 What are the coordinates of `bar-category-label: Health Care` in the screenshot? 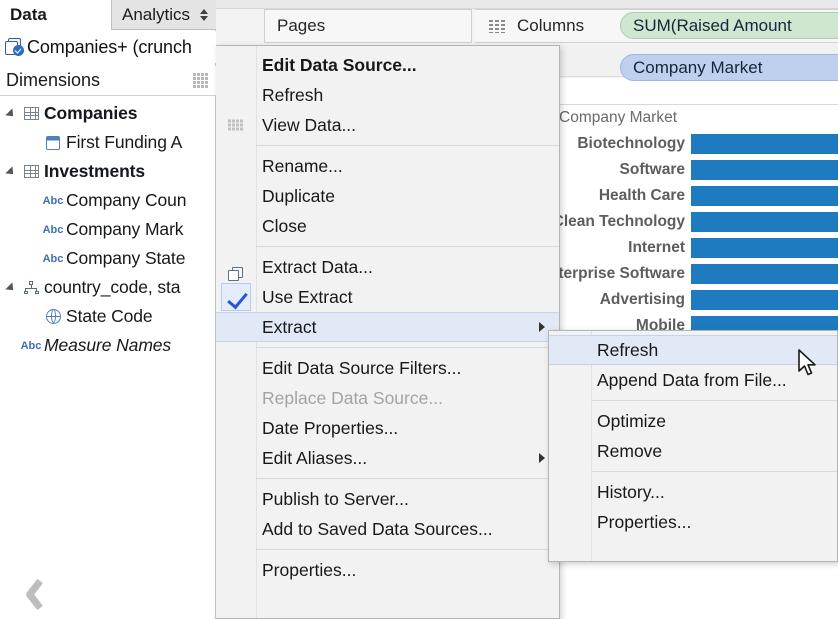 It's located at (641, 195).